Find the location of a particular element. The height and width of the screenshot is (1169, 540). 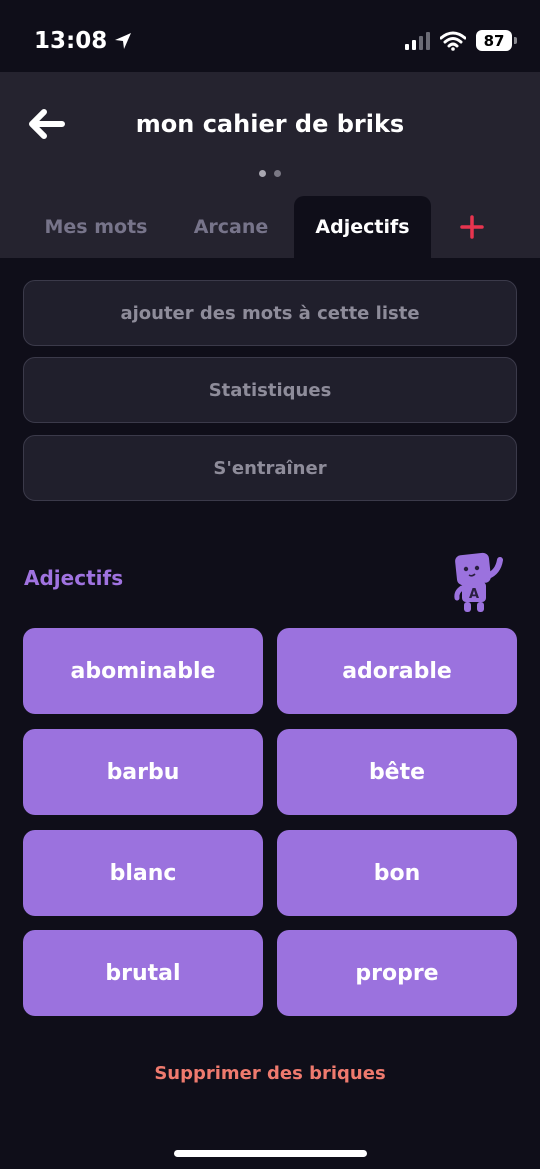

add-tab-button is located at coordinates (472, 227).